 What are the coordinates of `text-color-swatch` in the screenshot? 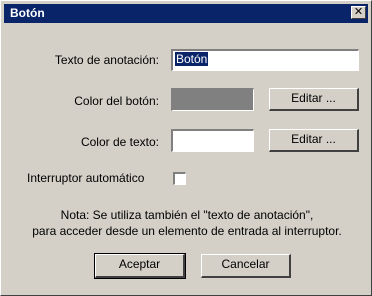 It's located at (212, 140).